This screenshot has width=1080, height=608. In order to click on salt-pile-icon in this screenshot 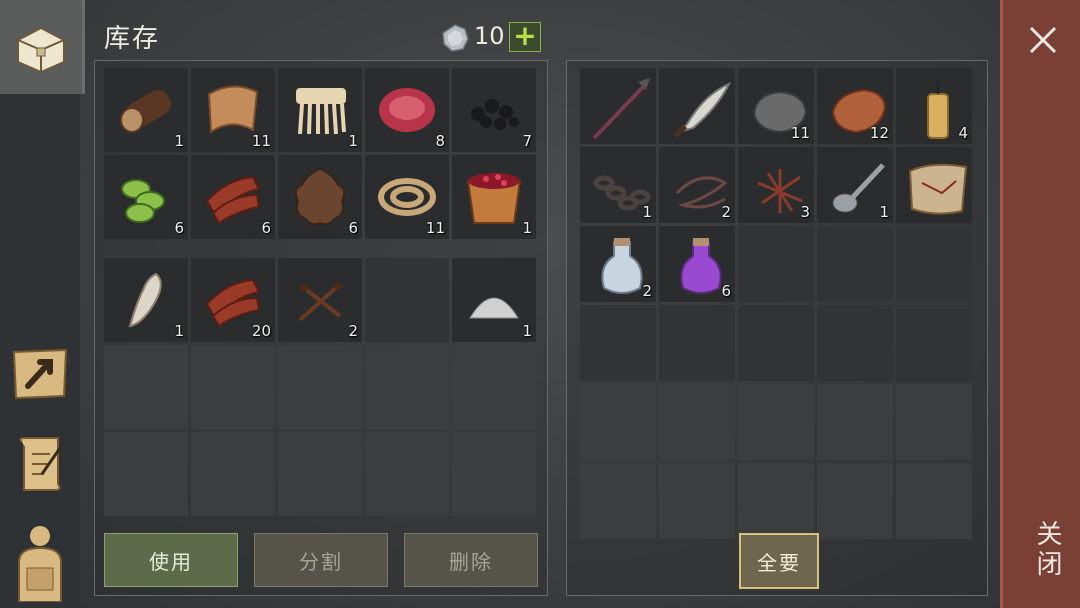, I will do `click(494, 308)`.